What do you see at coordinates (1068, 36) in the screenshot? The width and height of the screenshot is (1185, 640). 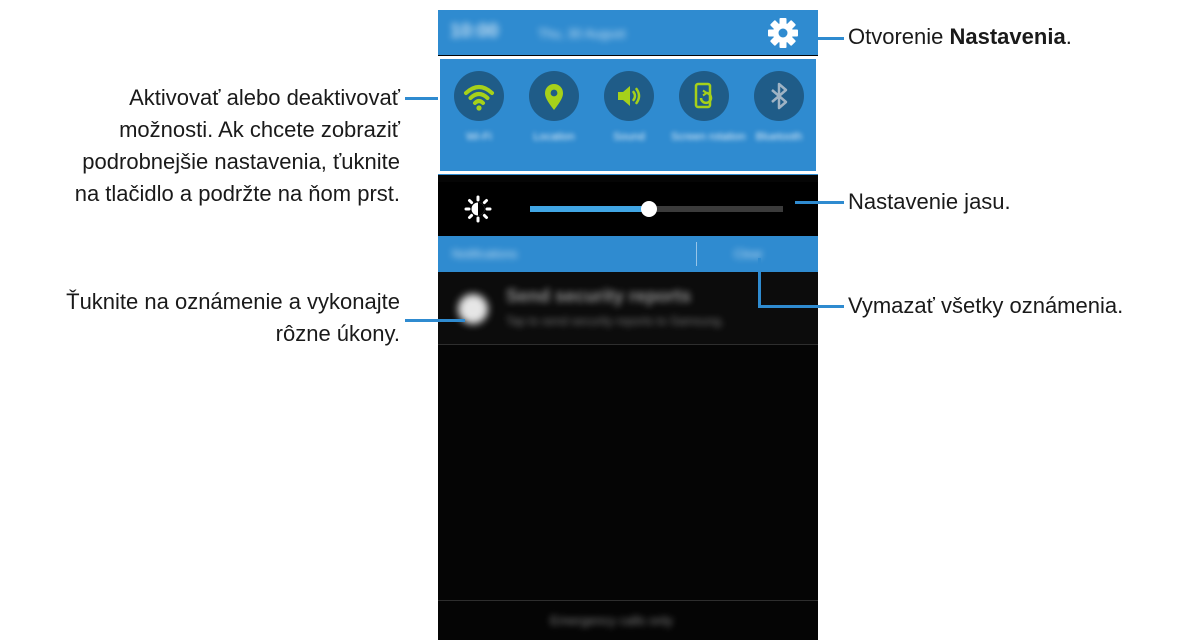 I see `settings-callout-suffix: .` at bounding box center [1068, 36].